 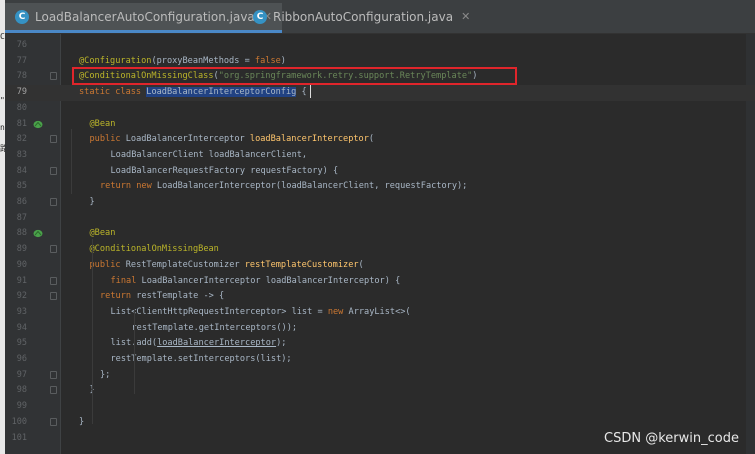 I want to click on code-text: LoadBalancerClient loadBalancerClient,, so click(x=209, y=156).